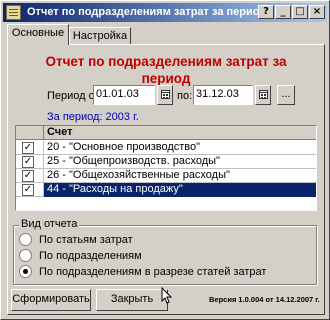 The image size is (330, 320). I want to click on table-row: ✓ 20 - "Основное производство", so click(166, 148).